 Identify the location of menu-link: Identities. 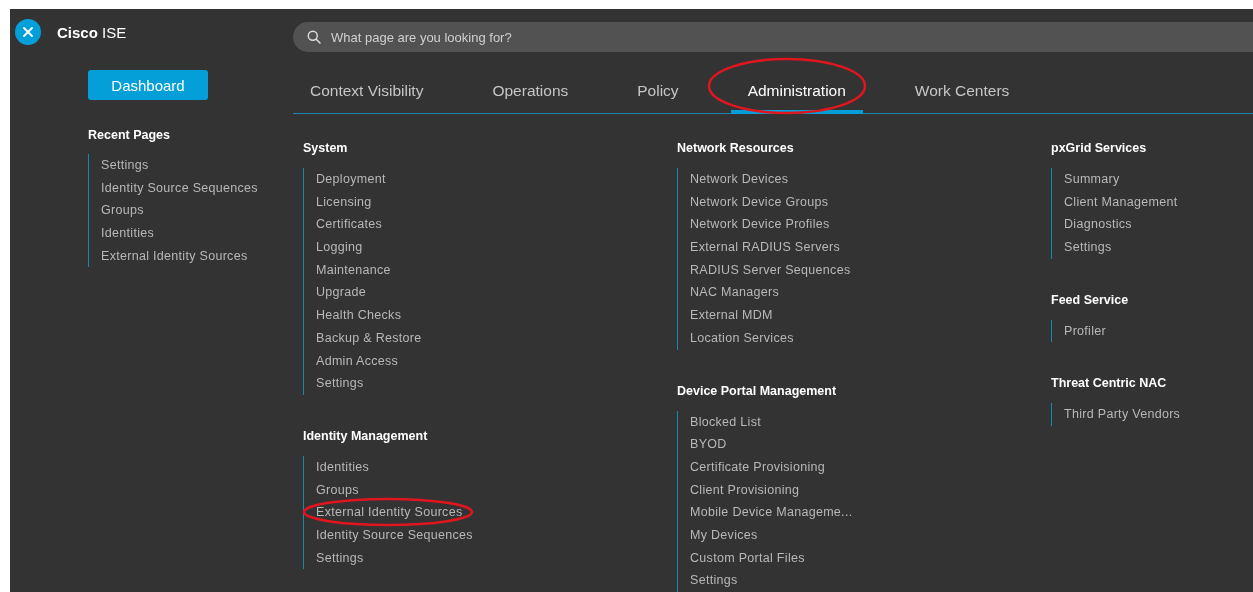
(343, 467).